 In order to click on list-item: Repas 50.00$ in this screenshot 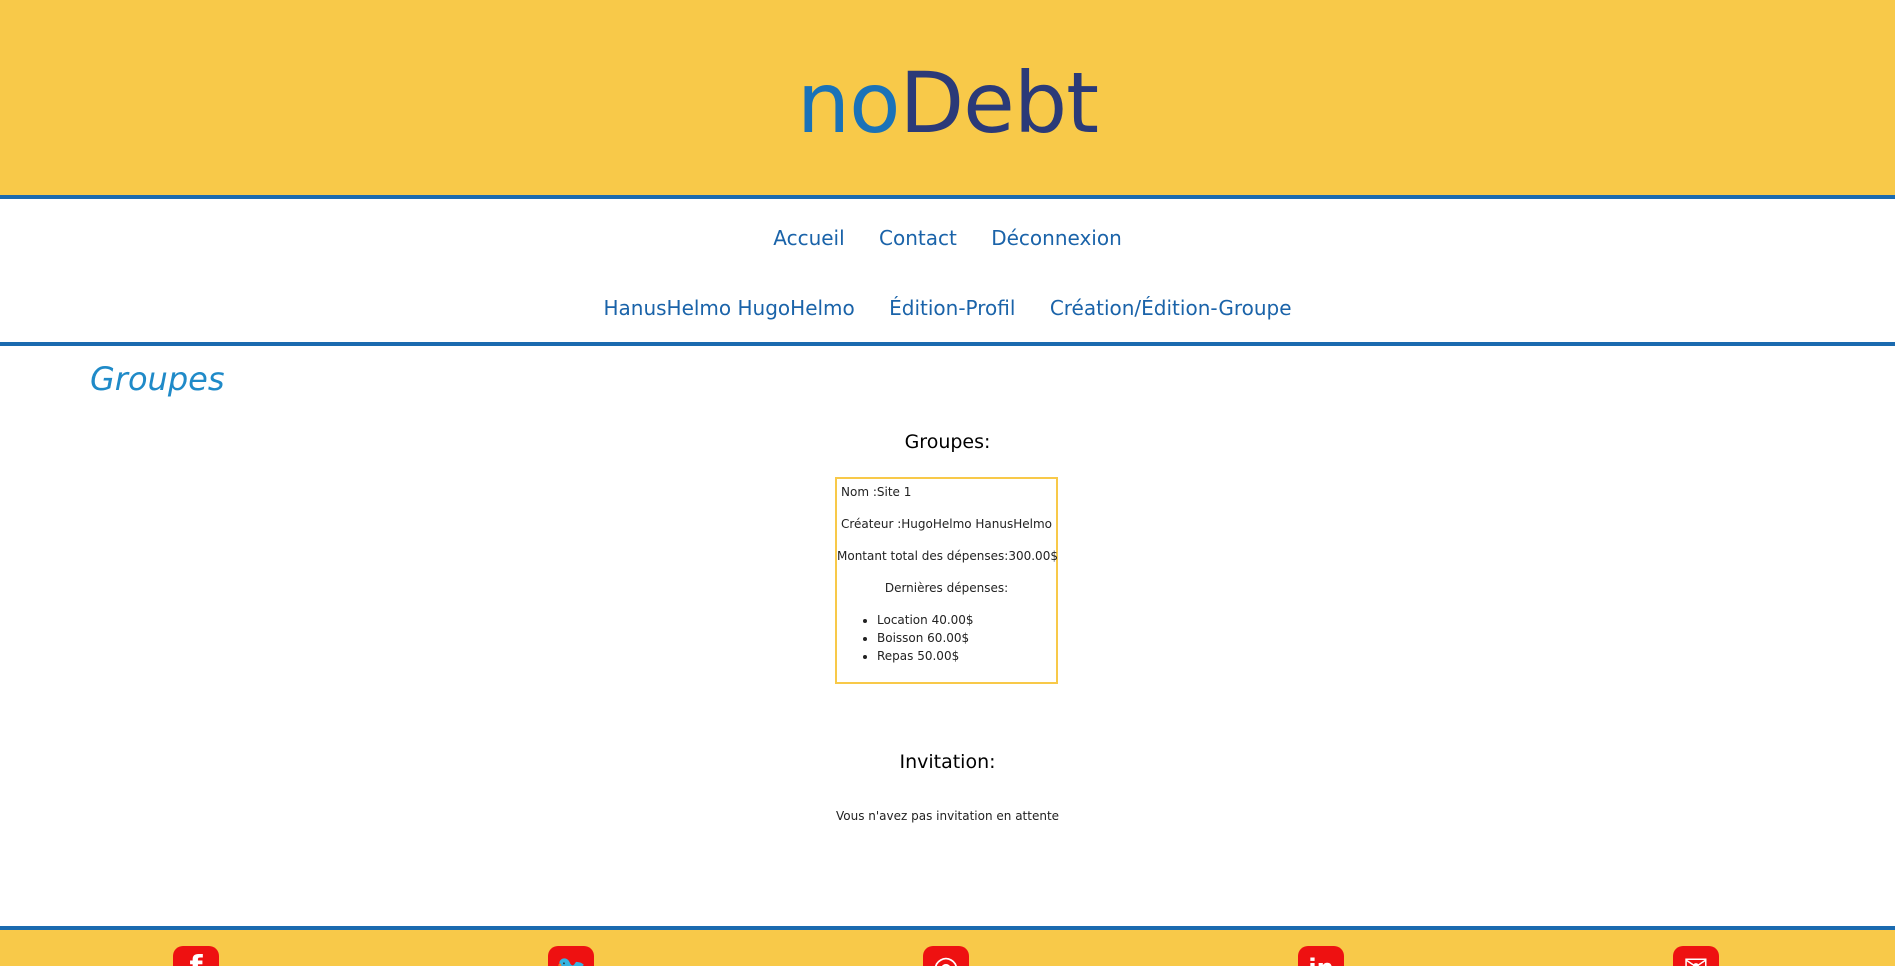, I will do `click(925, 656)`.